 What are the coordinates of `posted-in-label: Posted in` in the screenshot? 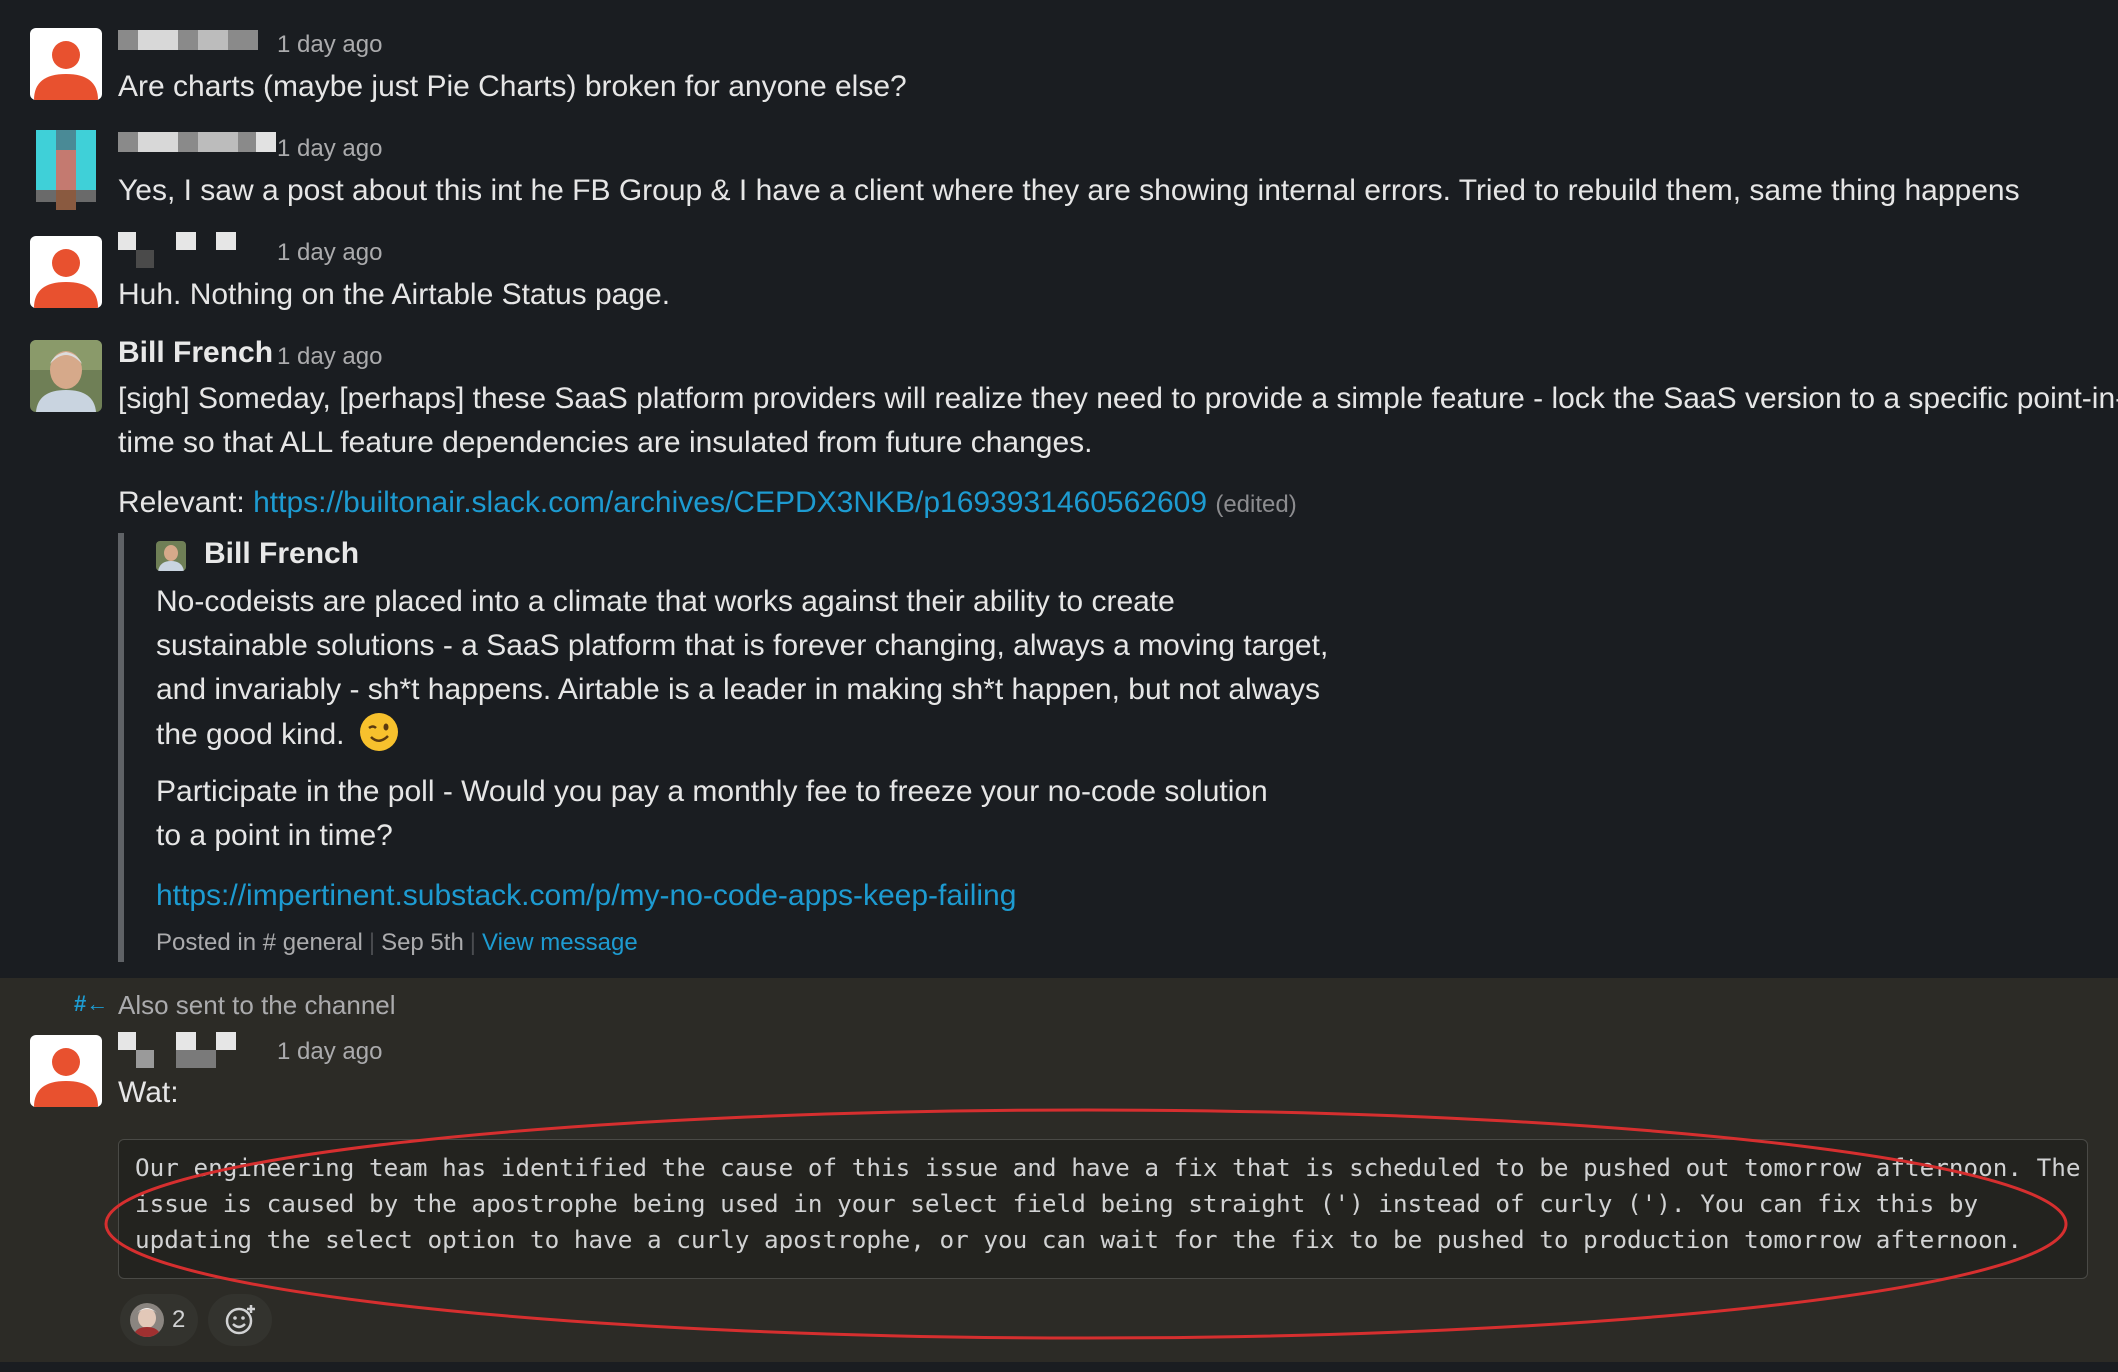 It's located at (206, 942).